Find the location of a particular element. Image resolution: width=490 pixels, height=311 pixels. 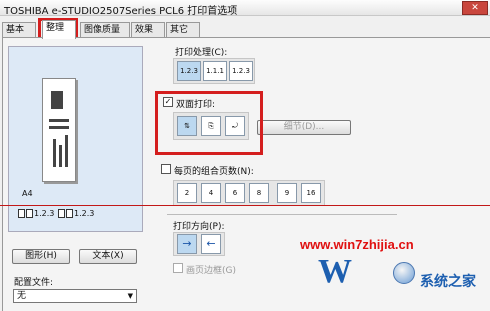

title-bar: TOSHIBA e-STUDIO2507Series PCL6 打印首选项 ✕ is located at coordinates (245, 8).